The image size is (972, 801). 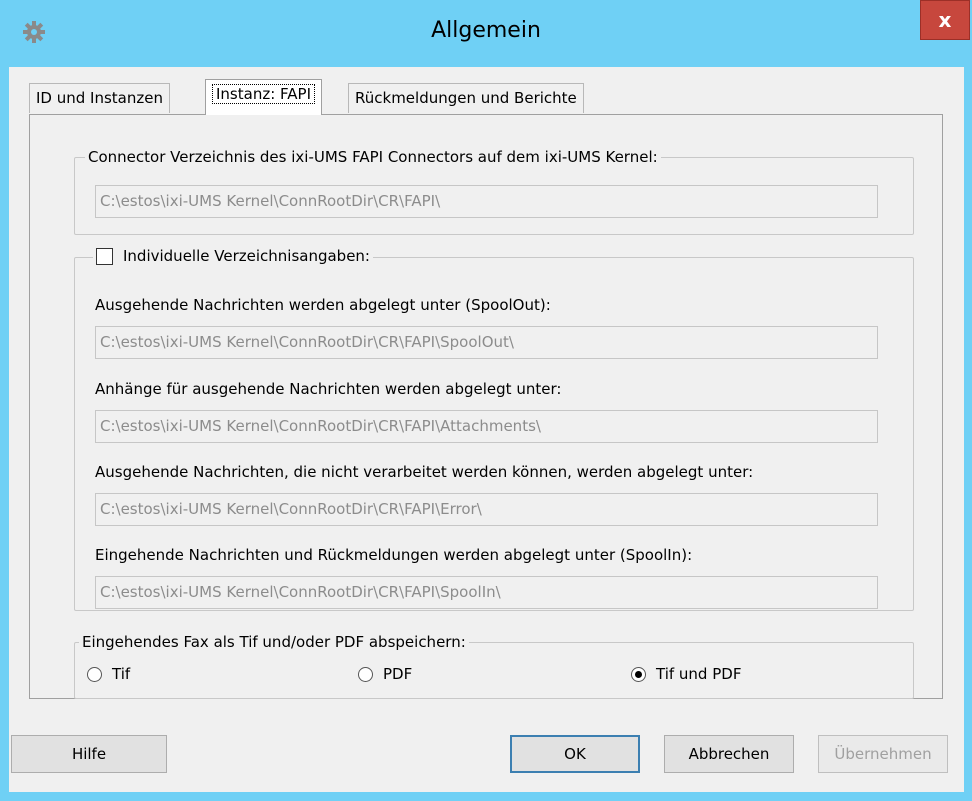 I want to click on tab-rueckmeldungen-und-berichte: Rückmeldungen und Berichte, so click(x=466, y=98).